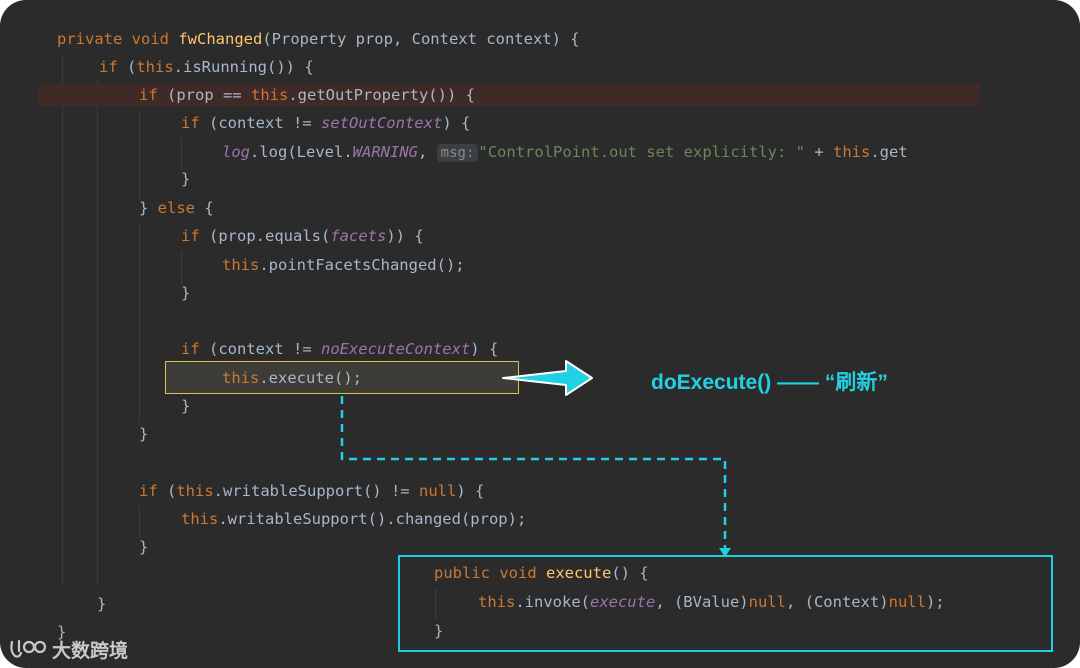 The height and width of the screenshot is (668, 1080). I want to click on callout-line-1: public void execute() {, so click(541, 573).